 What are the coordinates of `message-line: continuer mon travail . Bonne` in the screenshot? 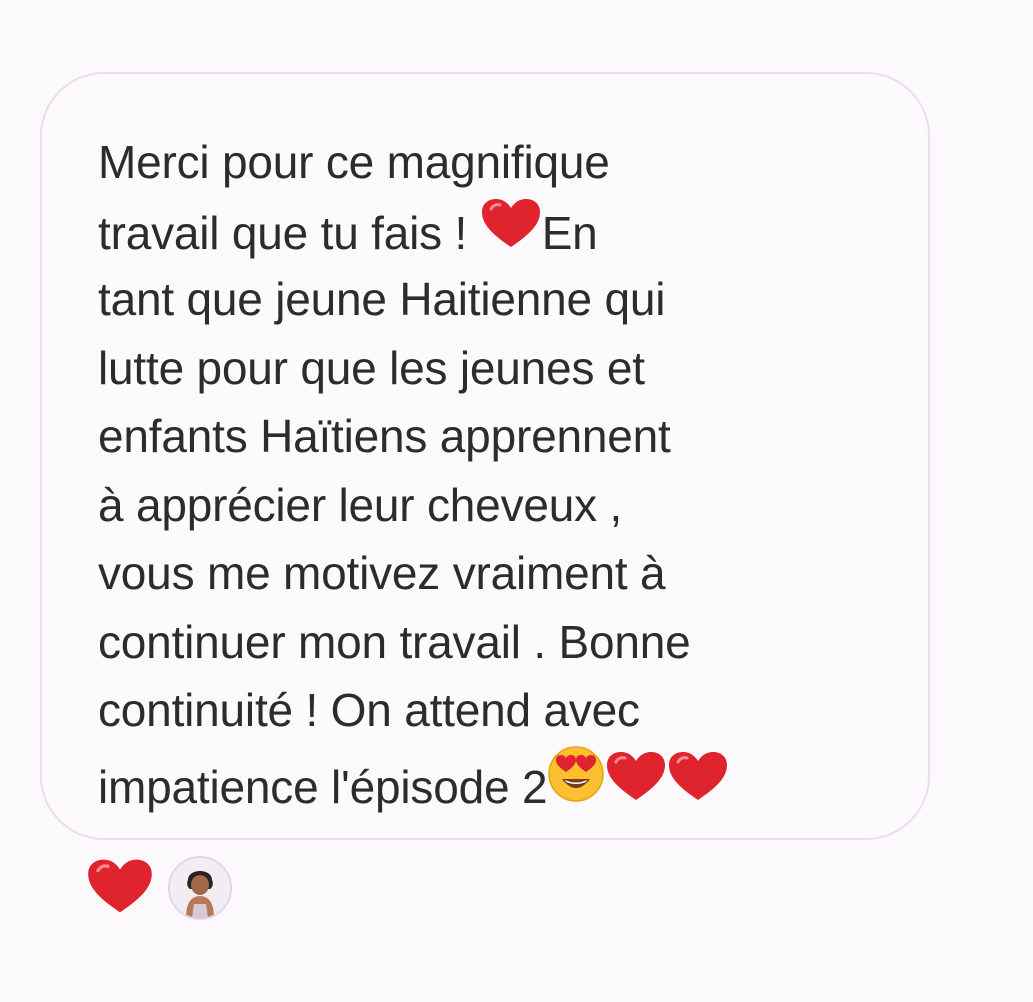 It's located at (394, 641).